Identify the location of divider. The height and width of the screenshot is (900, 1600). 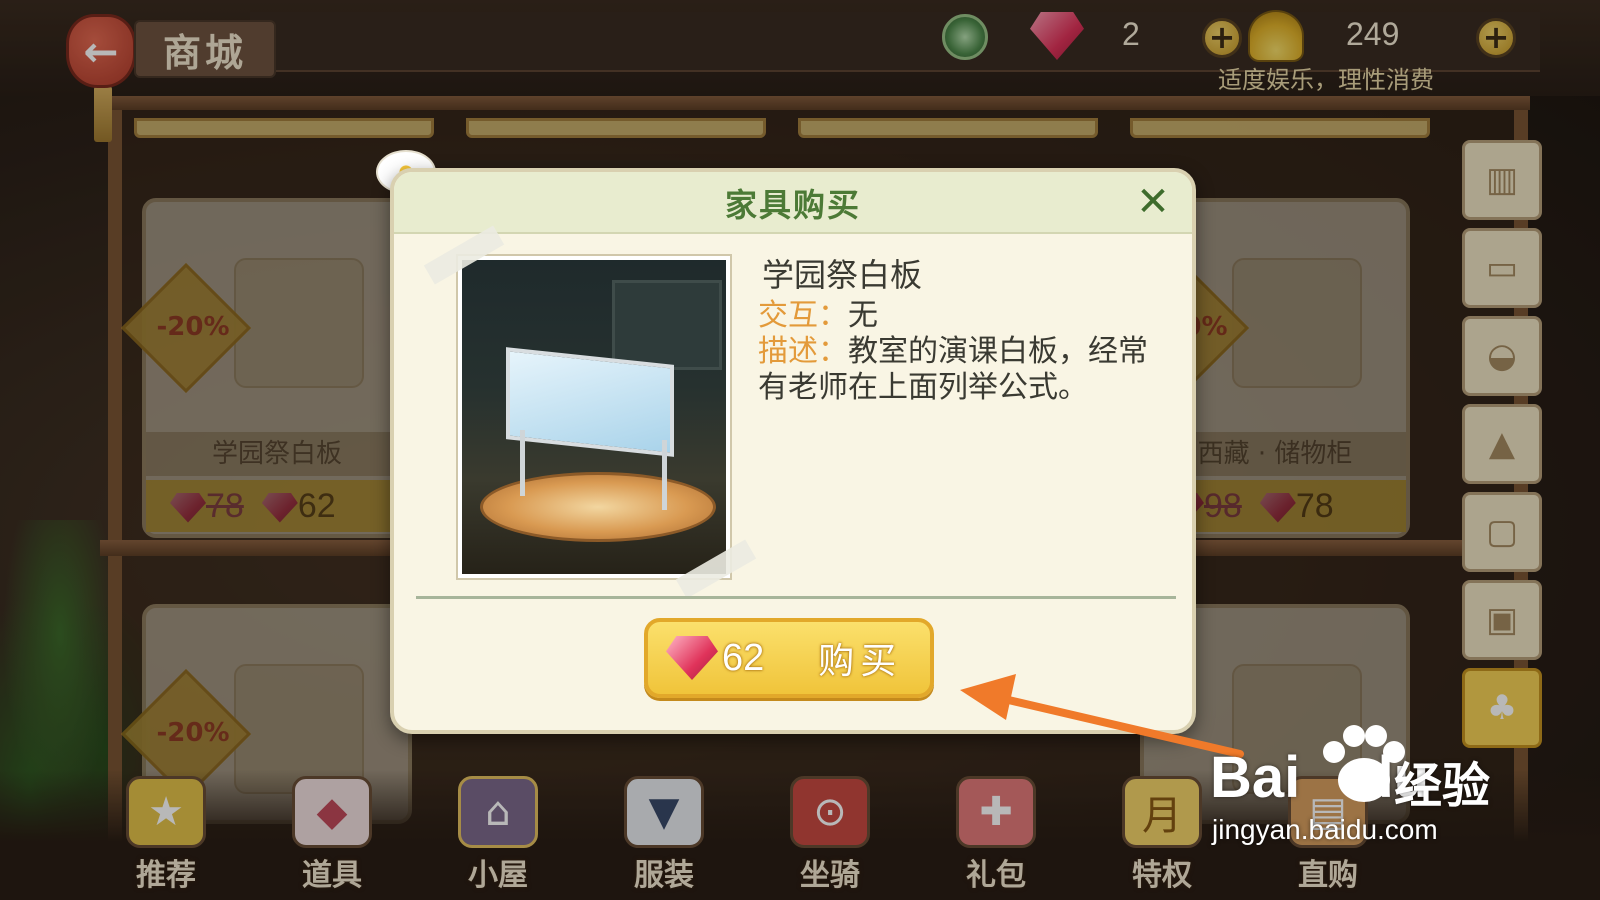
(796, 597).